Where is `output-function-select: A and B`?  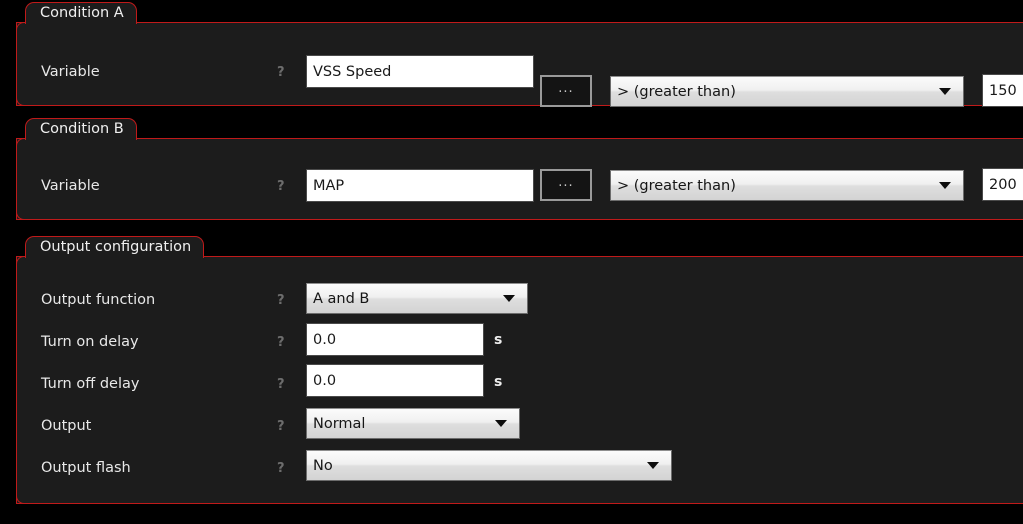 output-function-select: A and B is located at coordinates (417, 298).